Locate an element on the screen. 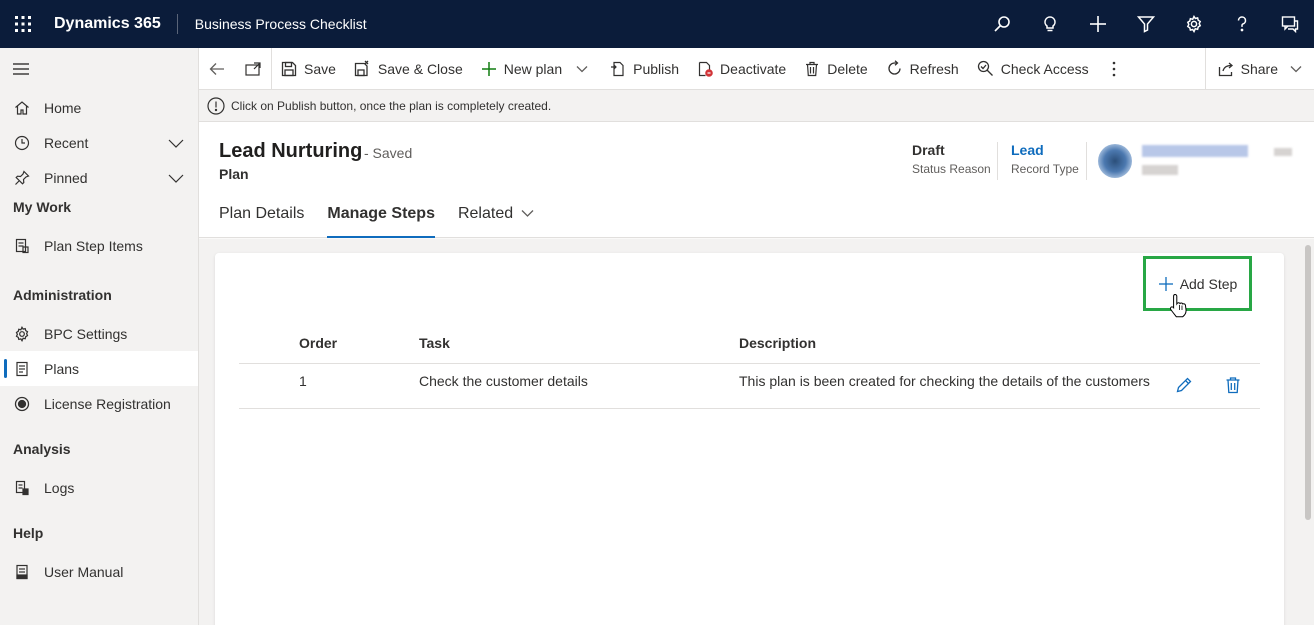 Image resolution: width=1314 pixels, height=625 pixels. save-label: Save is located at coordinates (320, 68).